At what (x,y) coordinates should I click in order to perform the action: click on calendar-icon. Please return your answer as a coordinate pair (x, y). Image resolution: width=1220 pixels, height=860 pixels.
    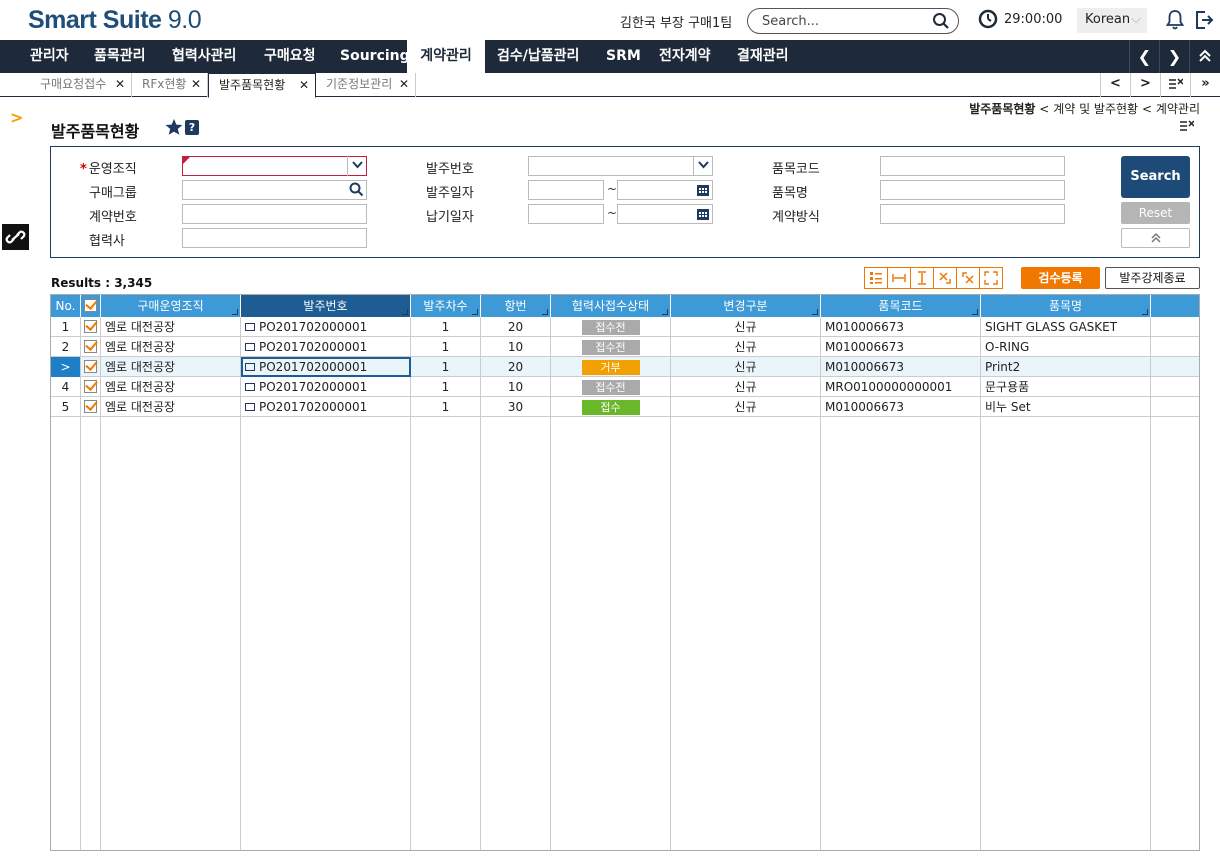
    Looking at the image, I should click on (703, 215).